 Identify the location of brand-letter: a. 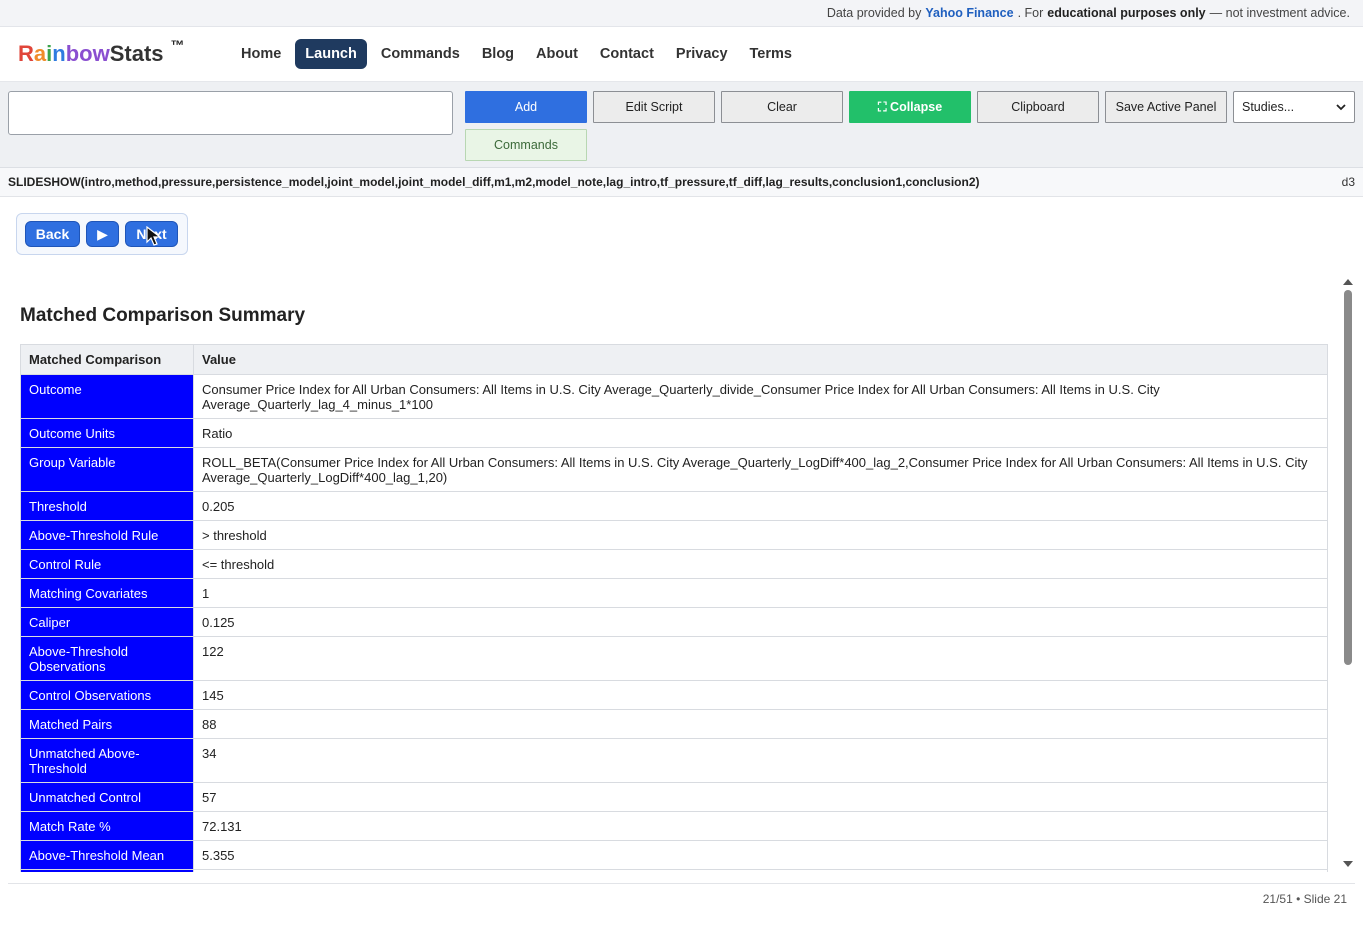
(40, 53).